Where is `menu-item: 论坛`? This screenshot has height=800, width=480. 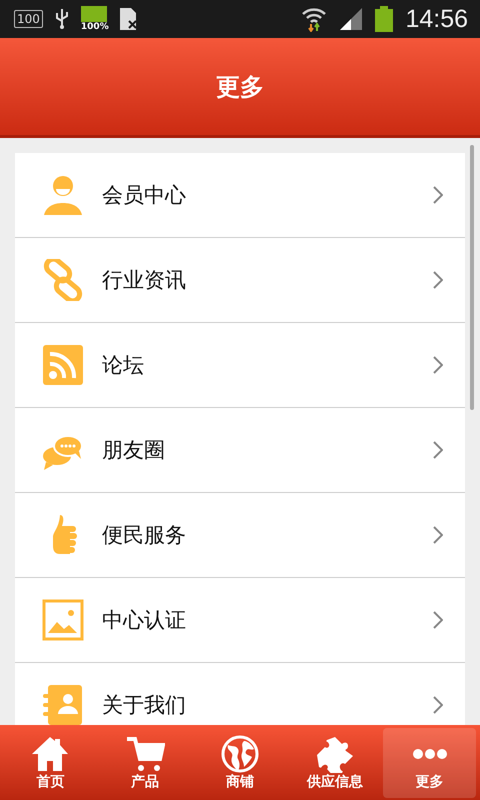 menu-item: 论坛 is located at coordinates (240, 365).